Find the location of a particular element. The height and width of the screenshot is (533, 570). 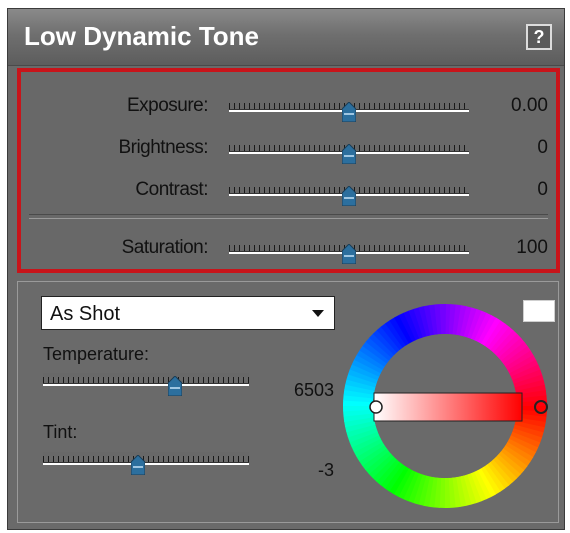

contrast-slider is located at coordinates (349, 192).